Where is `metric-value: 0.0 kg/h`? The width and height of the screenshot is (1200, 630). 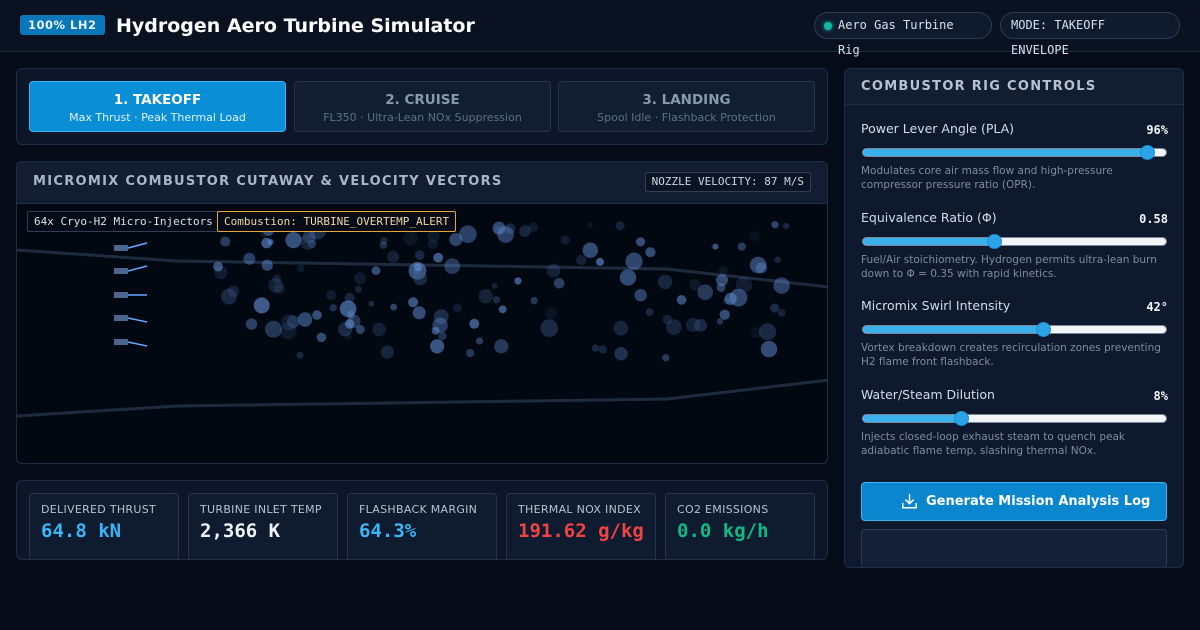 metric-value: 0.0 kg/h is located at coordinates (723, 531).